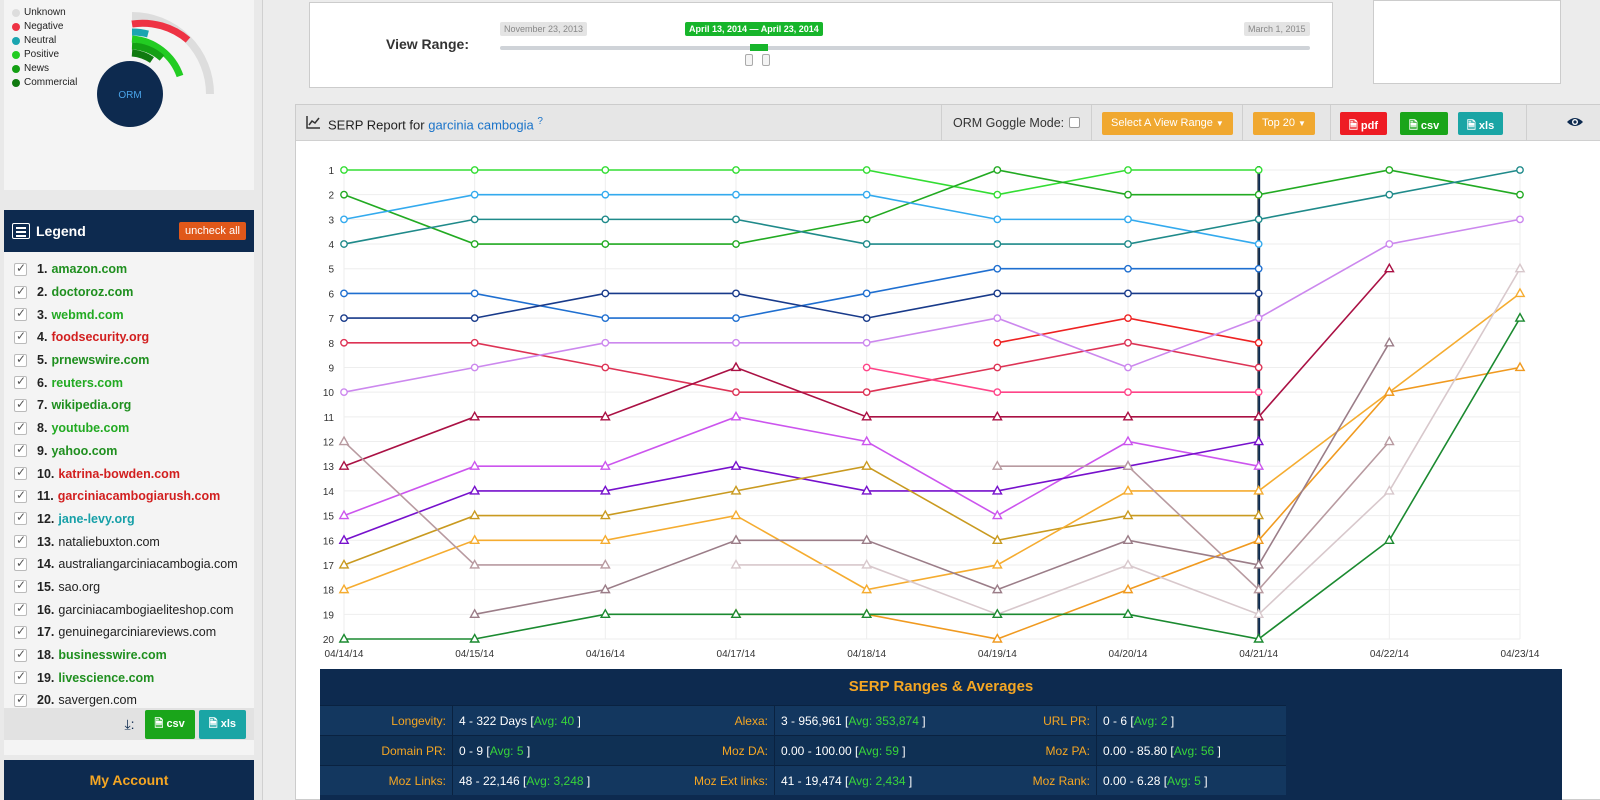 The height and width of the screenshot is (800, 1600). Describe the element at coordinates (386, 750) in the screenshot. I see `range-metric-label: Domain PR:` at that location.